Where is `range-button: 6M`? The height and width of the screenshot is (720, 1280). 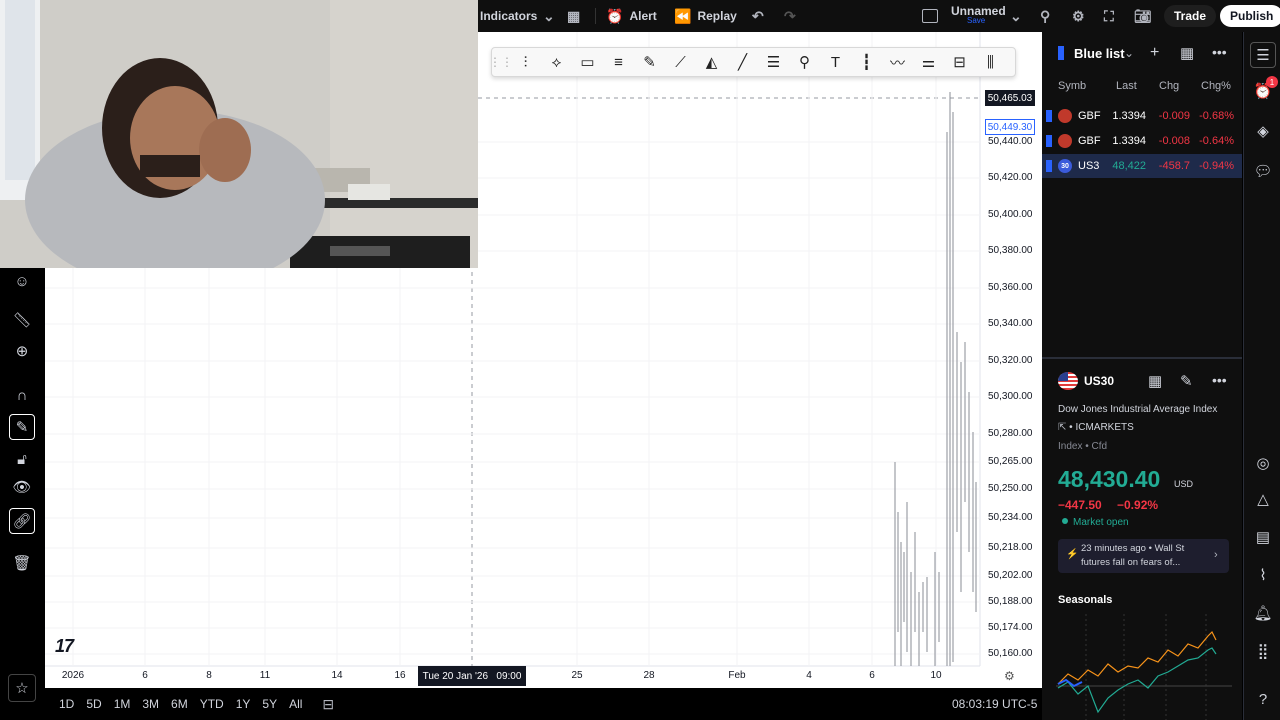 range-button: 6M is located at coordinates (179, 704).